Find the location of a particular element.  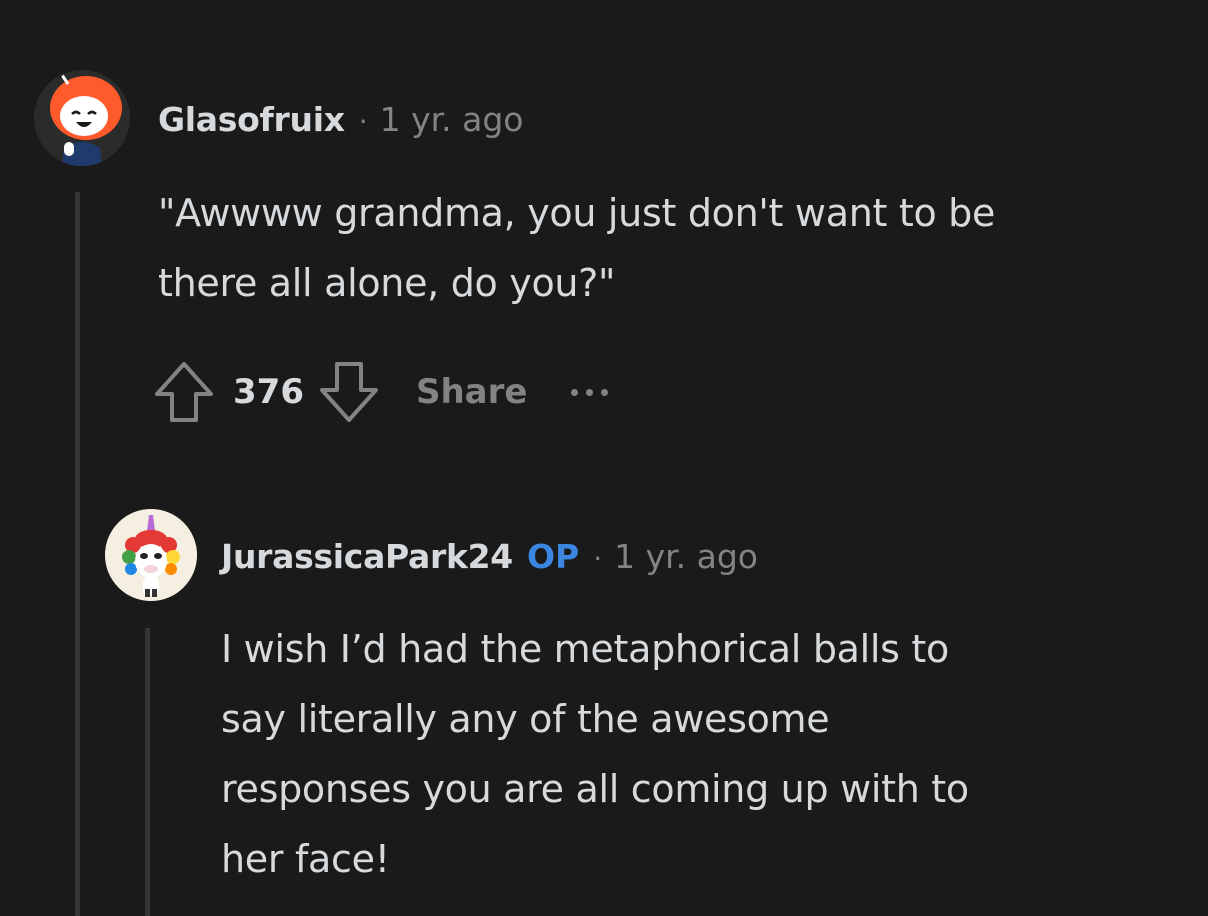

more-options-icon is located at coordinates (590, 392).